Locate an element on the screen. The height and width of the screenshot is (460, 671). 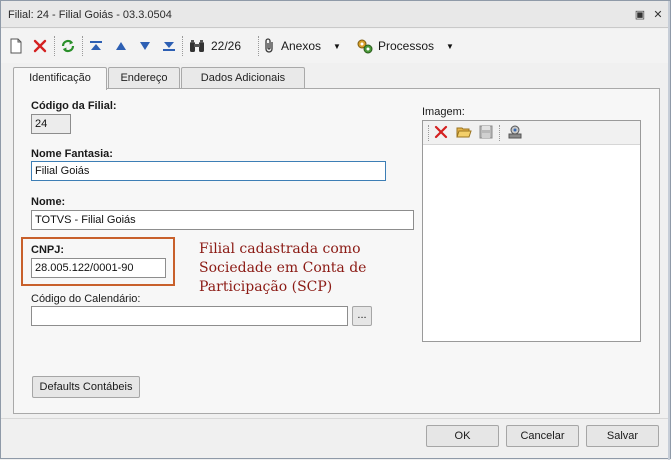
save-button: Salvar is located at coordinates (622, 436).